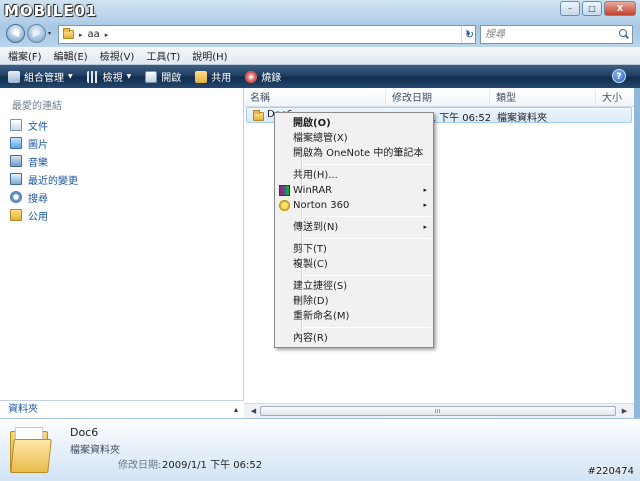  What do you see at coordinates (49, 33) in the screenshot?
I see `recent-pages-dropdown: ▾` at bounding box center [49, 33].